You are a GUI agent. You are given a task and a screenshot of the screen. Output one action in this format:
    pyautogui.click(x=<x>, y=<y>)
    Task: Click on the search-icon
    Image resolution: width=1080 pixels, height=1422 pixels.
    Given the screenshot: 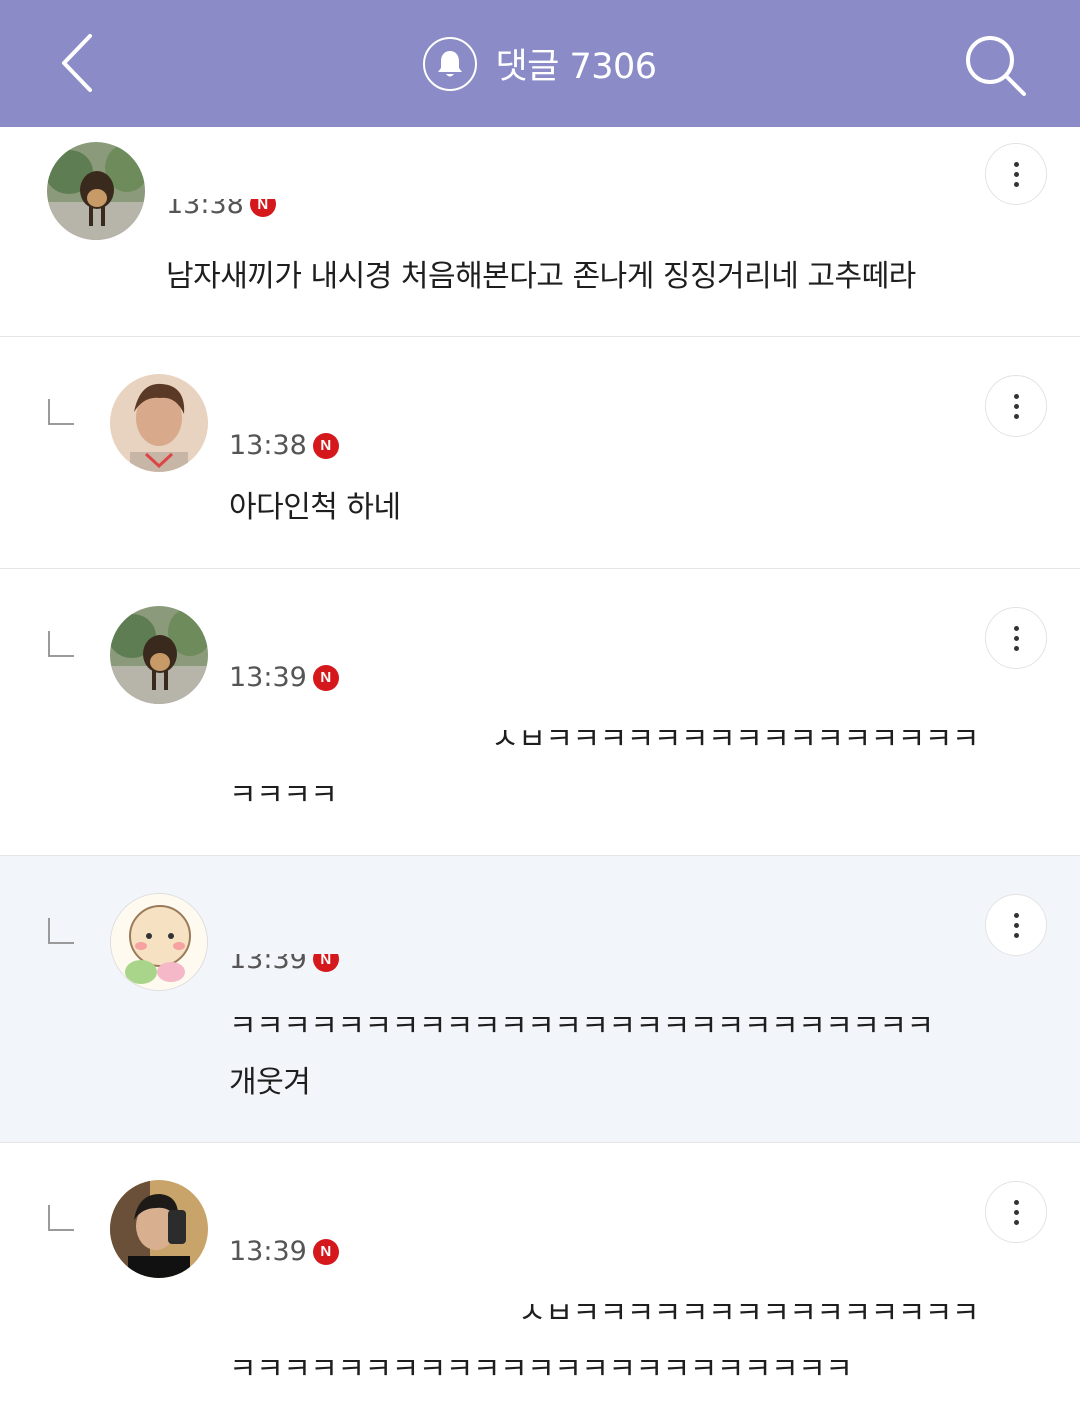 What is the action you would take?
    pyautogui.click(x=996, y=66)
    